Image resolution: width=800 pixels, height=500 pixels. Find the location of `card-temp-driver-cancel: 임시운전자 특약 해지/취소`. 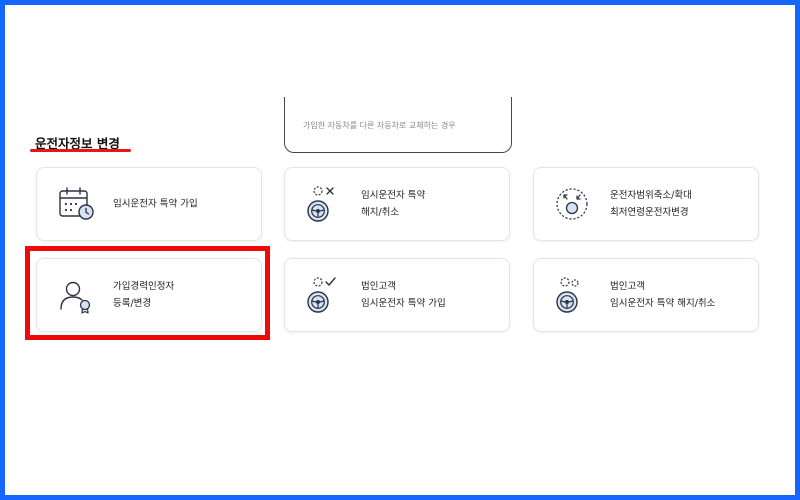

card-temp-driver-cancel: 임시운전자 특약 해지/취소 is located at coordinates (397, 204).